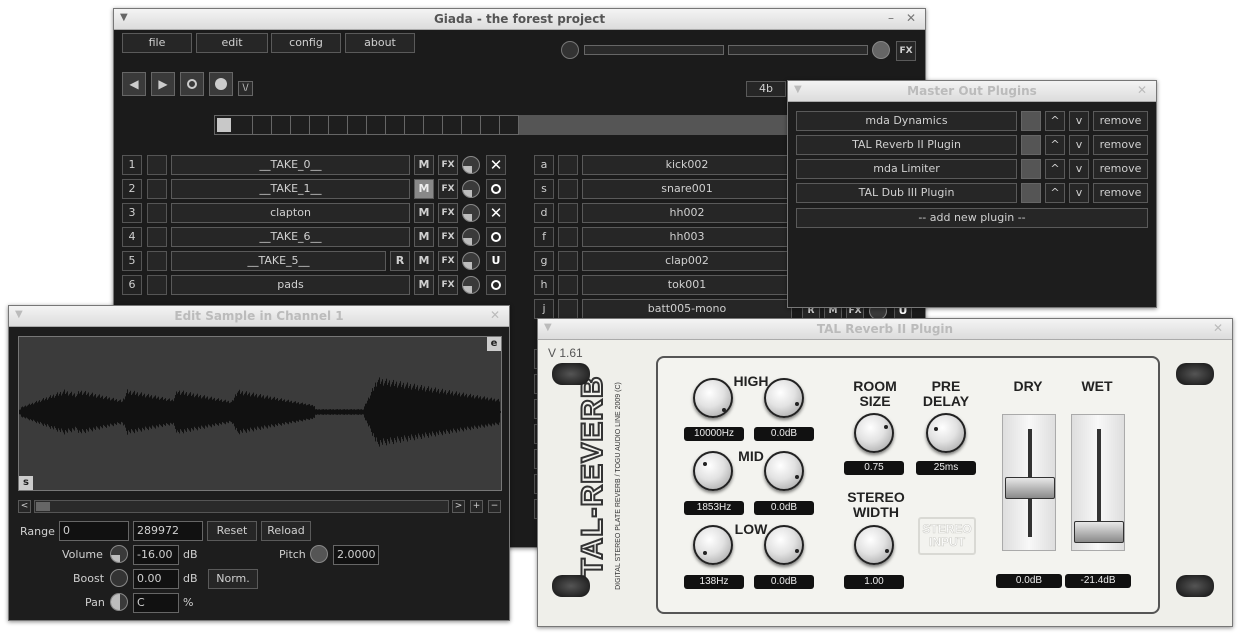 This screenshot has width=1244, height=639. Describe the element at coordinates (687, 237) in the screenshot. I see `channel-sample-button: hh003` at that location.